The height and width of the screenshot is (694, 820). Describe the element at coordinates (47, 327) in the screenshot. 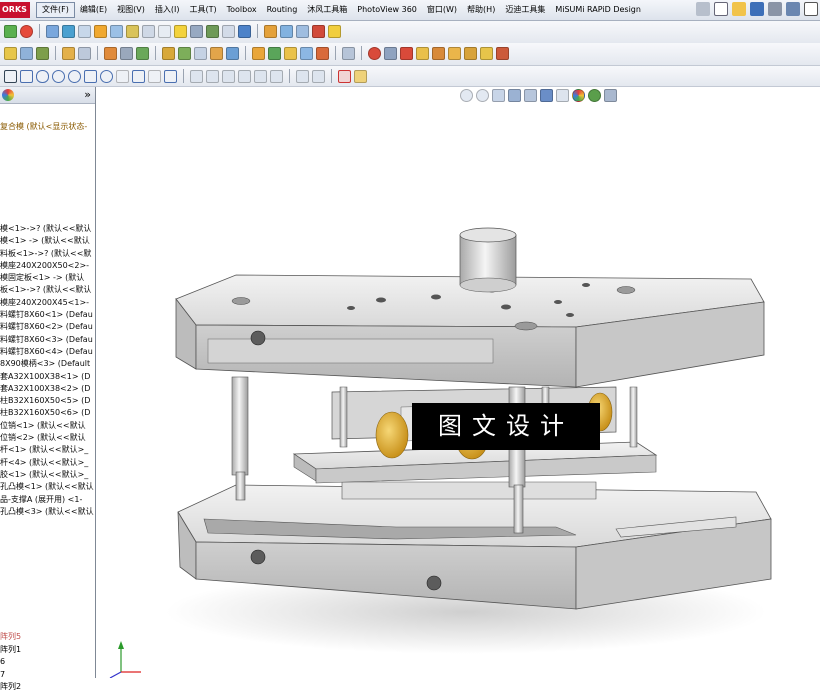

I see `tree-item: 料螺钉8X60<2> (Defau` at that location.